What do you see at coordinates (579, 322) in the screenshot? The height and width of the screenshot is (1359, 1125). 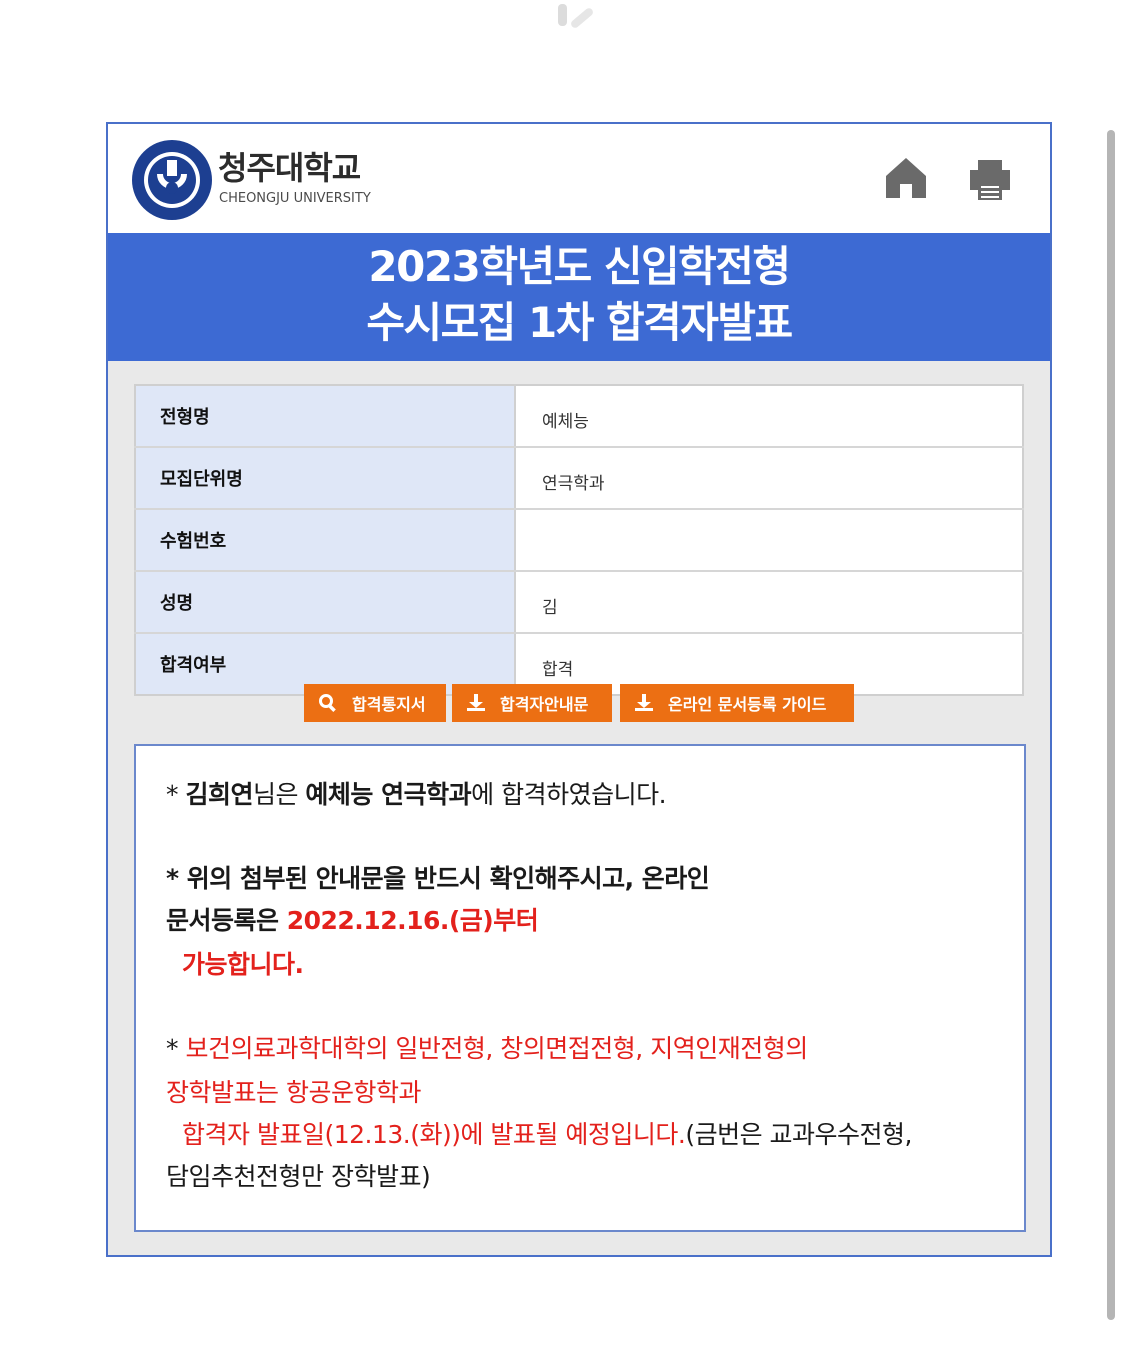 I see `title-line-2: 수시모집 1차 합격자발표` at bounding box center [579, 322].